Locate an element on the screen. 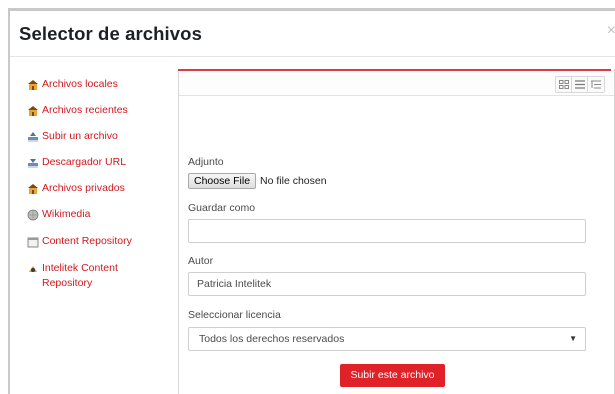 The width and height of the screenshot is (615, 394). author-input: Patricia Intelitek is located at coordinates (387, 284).